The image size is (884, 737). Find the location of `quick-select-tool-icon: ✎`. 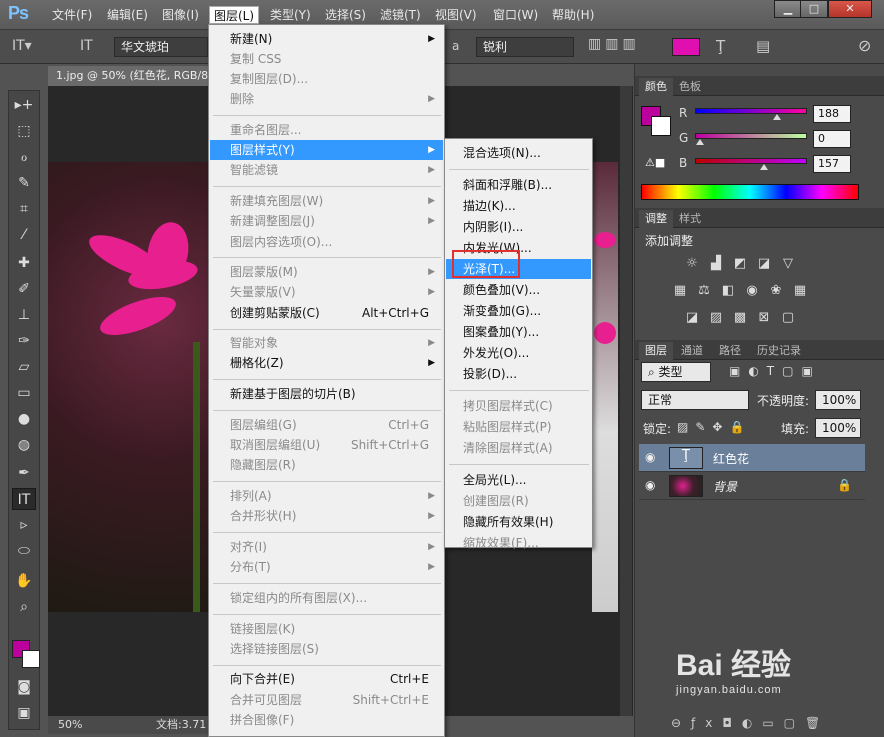

quick-select-tool-icon: ✎ is located at coordinates (24, 183).